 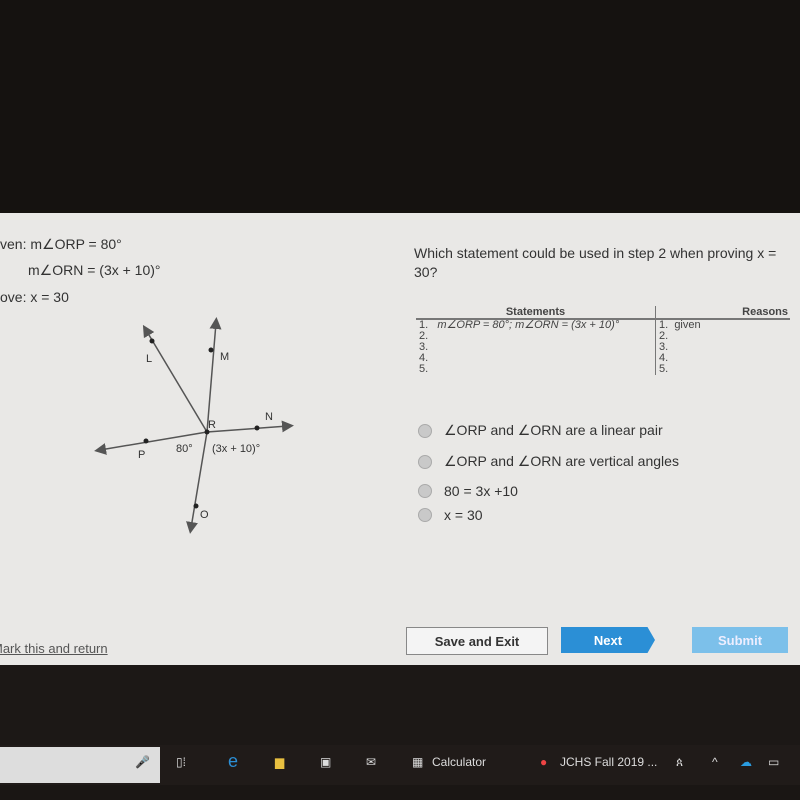 I want to click on onedrive-icon: ☁, so click(x=746, y=762).